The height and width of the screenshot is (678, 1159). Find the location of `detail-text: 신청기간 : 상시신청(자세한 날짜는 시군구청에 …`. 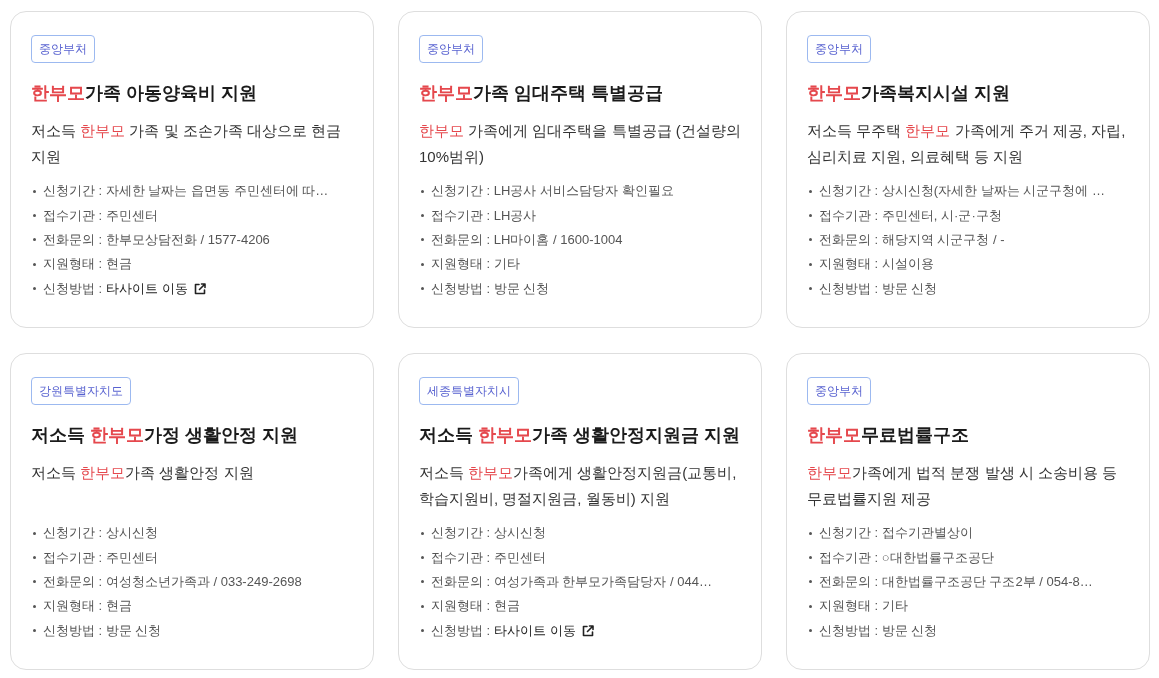

detail-text: 신청기간 : 상시신청(자세한 날짜는 시군구청에 … is located at coordinates (962, 191).